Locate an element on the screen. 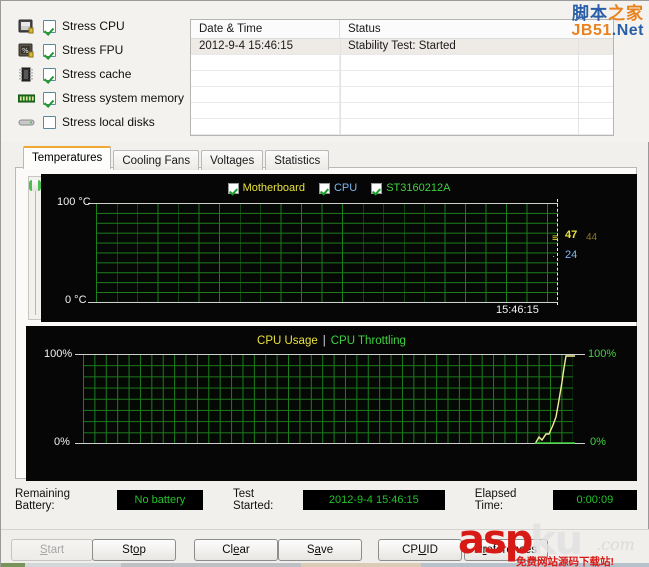 The image size is (649, 567). slider-track is located at coordinates (35, 250).